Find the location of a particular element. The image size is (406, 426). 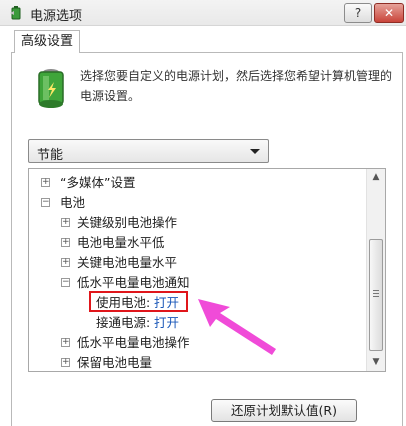

setting-label: 接通电源: is located at coordinates (123, 322).